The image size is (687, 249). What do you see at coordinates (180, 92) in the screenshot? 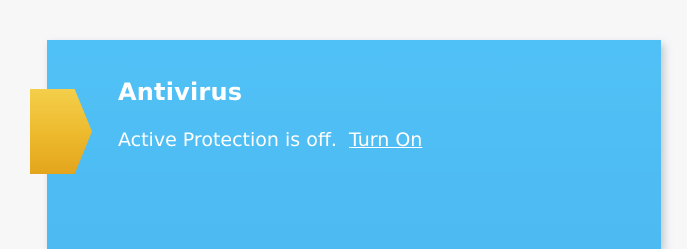
I see `antivirus-title: Antivirus` at bounding box center [180, 92].